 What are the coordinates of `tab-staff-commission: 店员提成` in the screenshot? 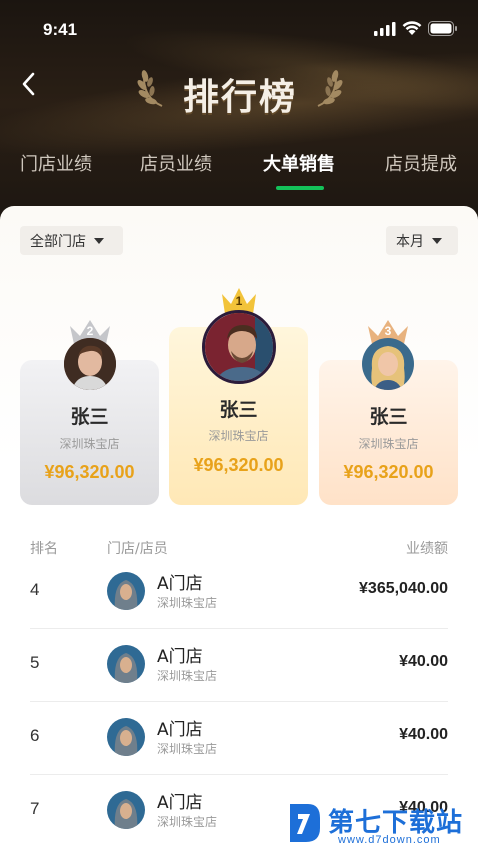 It's located at (421, 163).